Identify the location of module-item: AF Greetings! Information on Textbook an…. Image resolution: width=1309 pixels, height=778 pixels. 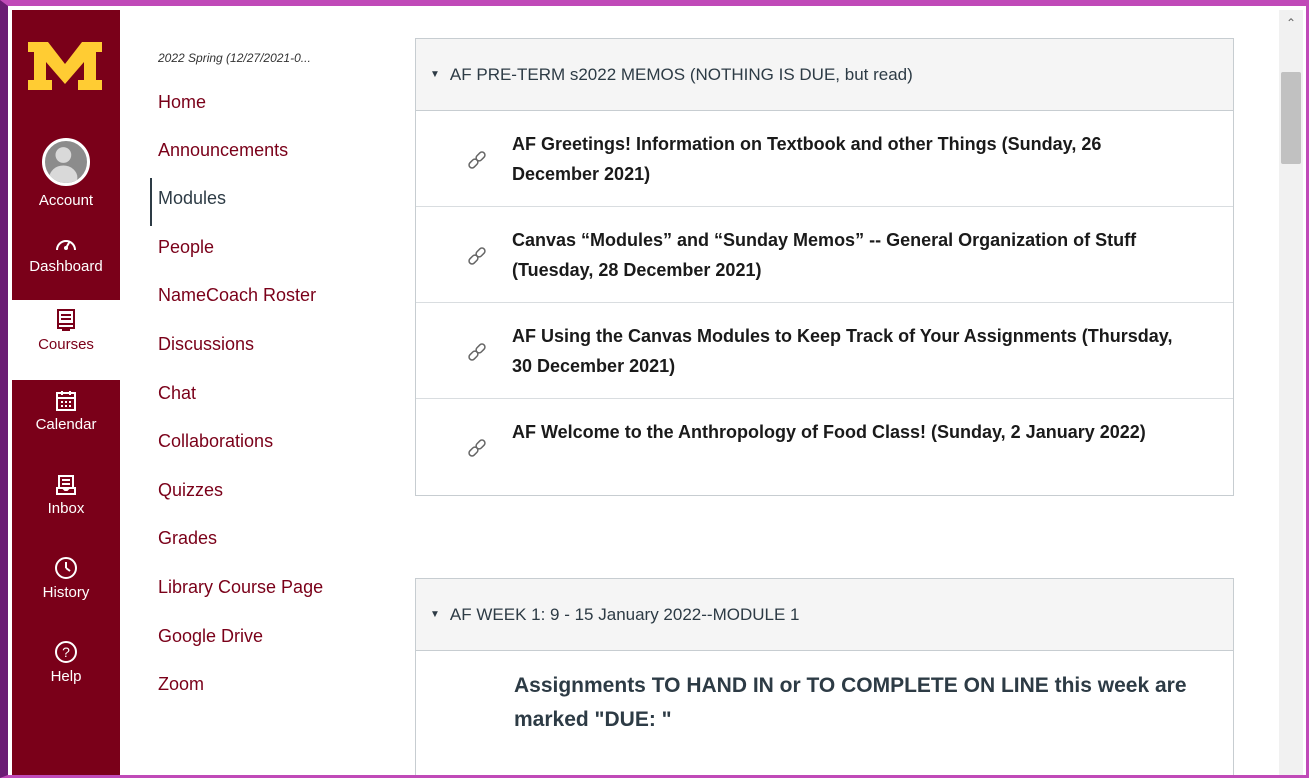
(824, 159).